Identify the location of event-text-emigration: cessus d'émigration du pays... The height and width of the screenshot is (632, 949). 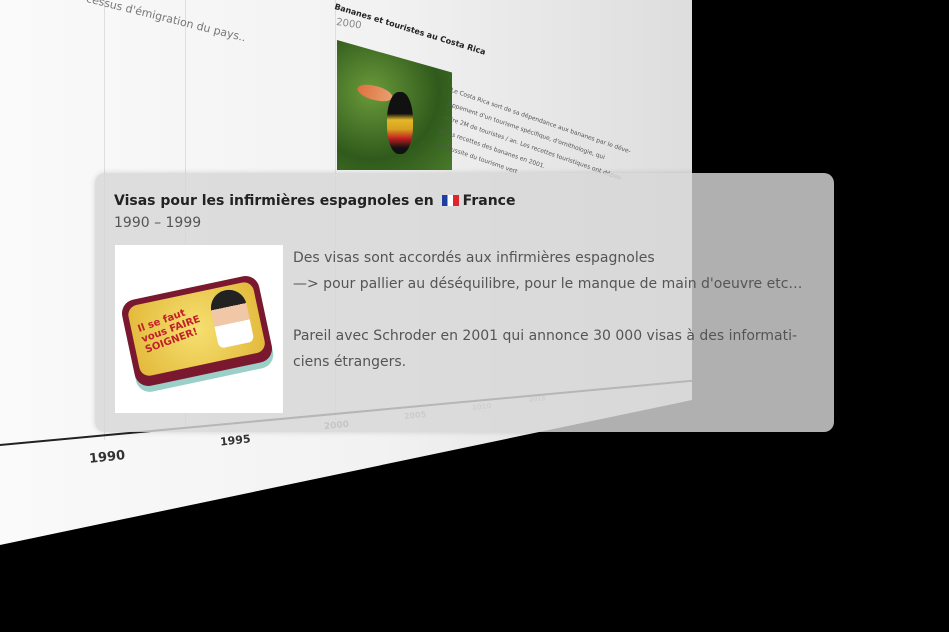
(166, 22).